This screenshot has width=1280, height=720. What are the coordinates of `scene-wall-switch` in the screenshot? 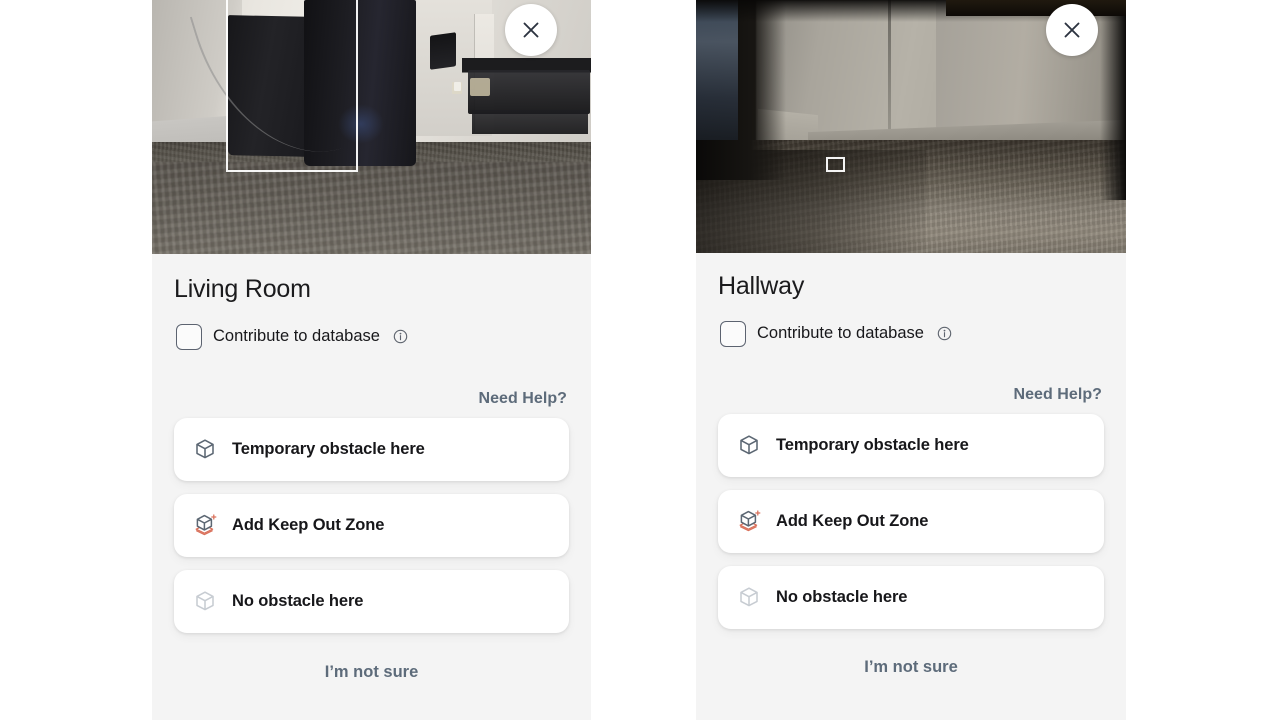 It's located at (457, 86).